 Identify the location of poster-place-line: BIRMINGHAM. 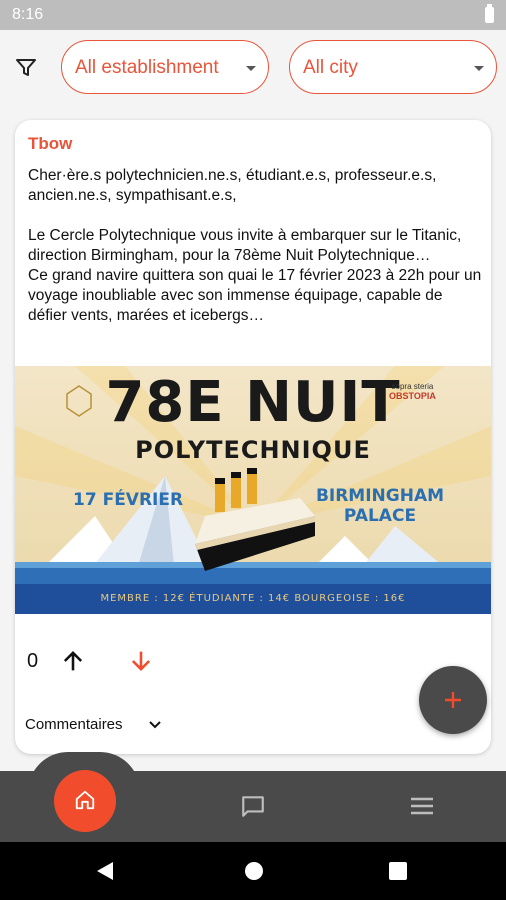
(380, 496).